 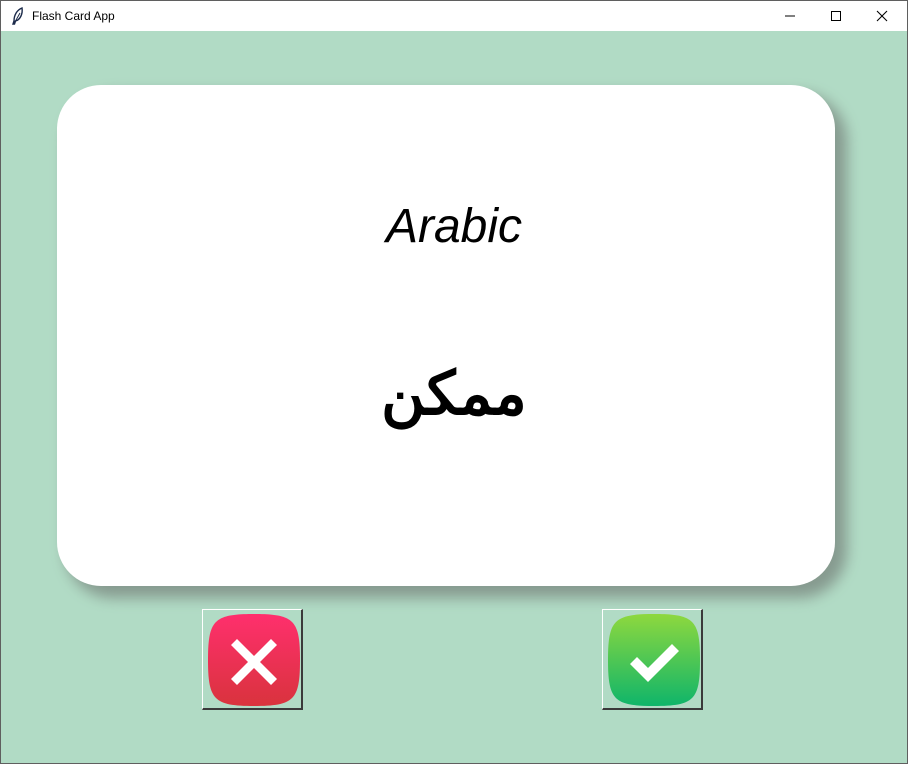 I want to click on close-icon, so click(x=882, y=16).